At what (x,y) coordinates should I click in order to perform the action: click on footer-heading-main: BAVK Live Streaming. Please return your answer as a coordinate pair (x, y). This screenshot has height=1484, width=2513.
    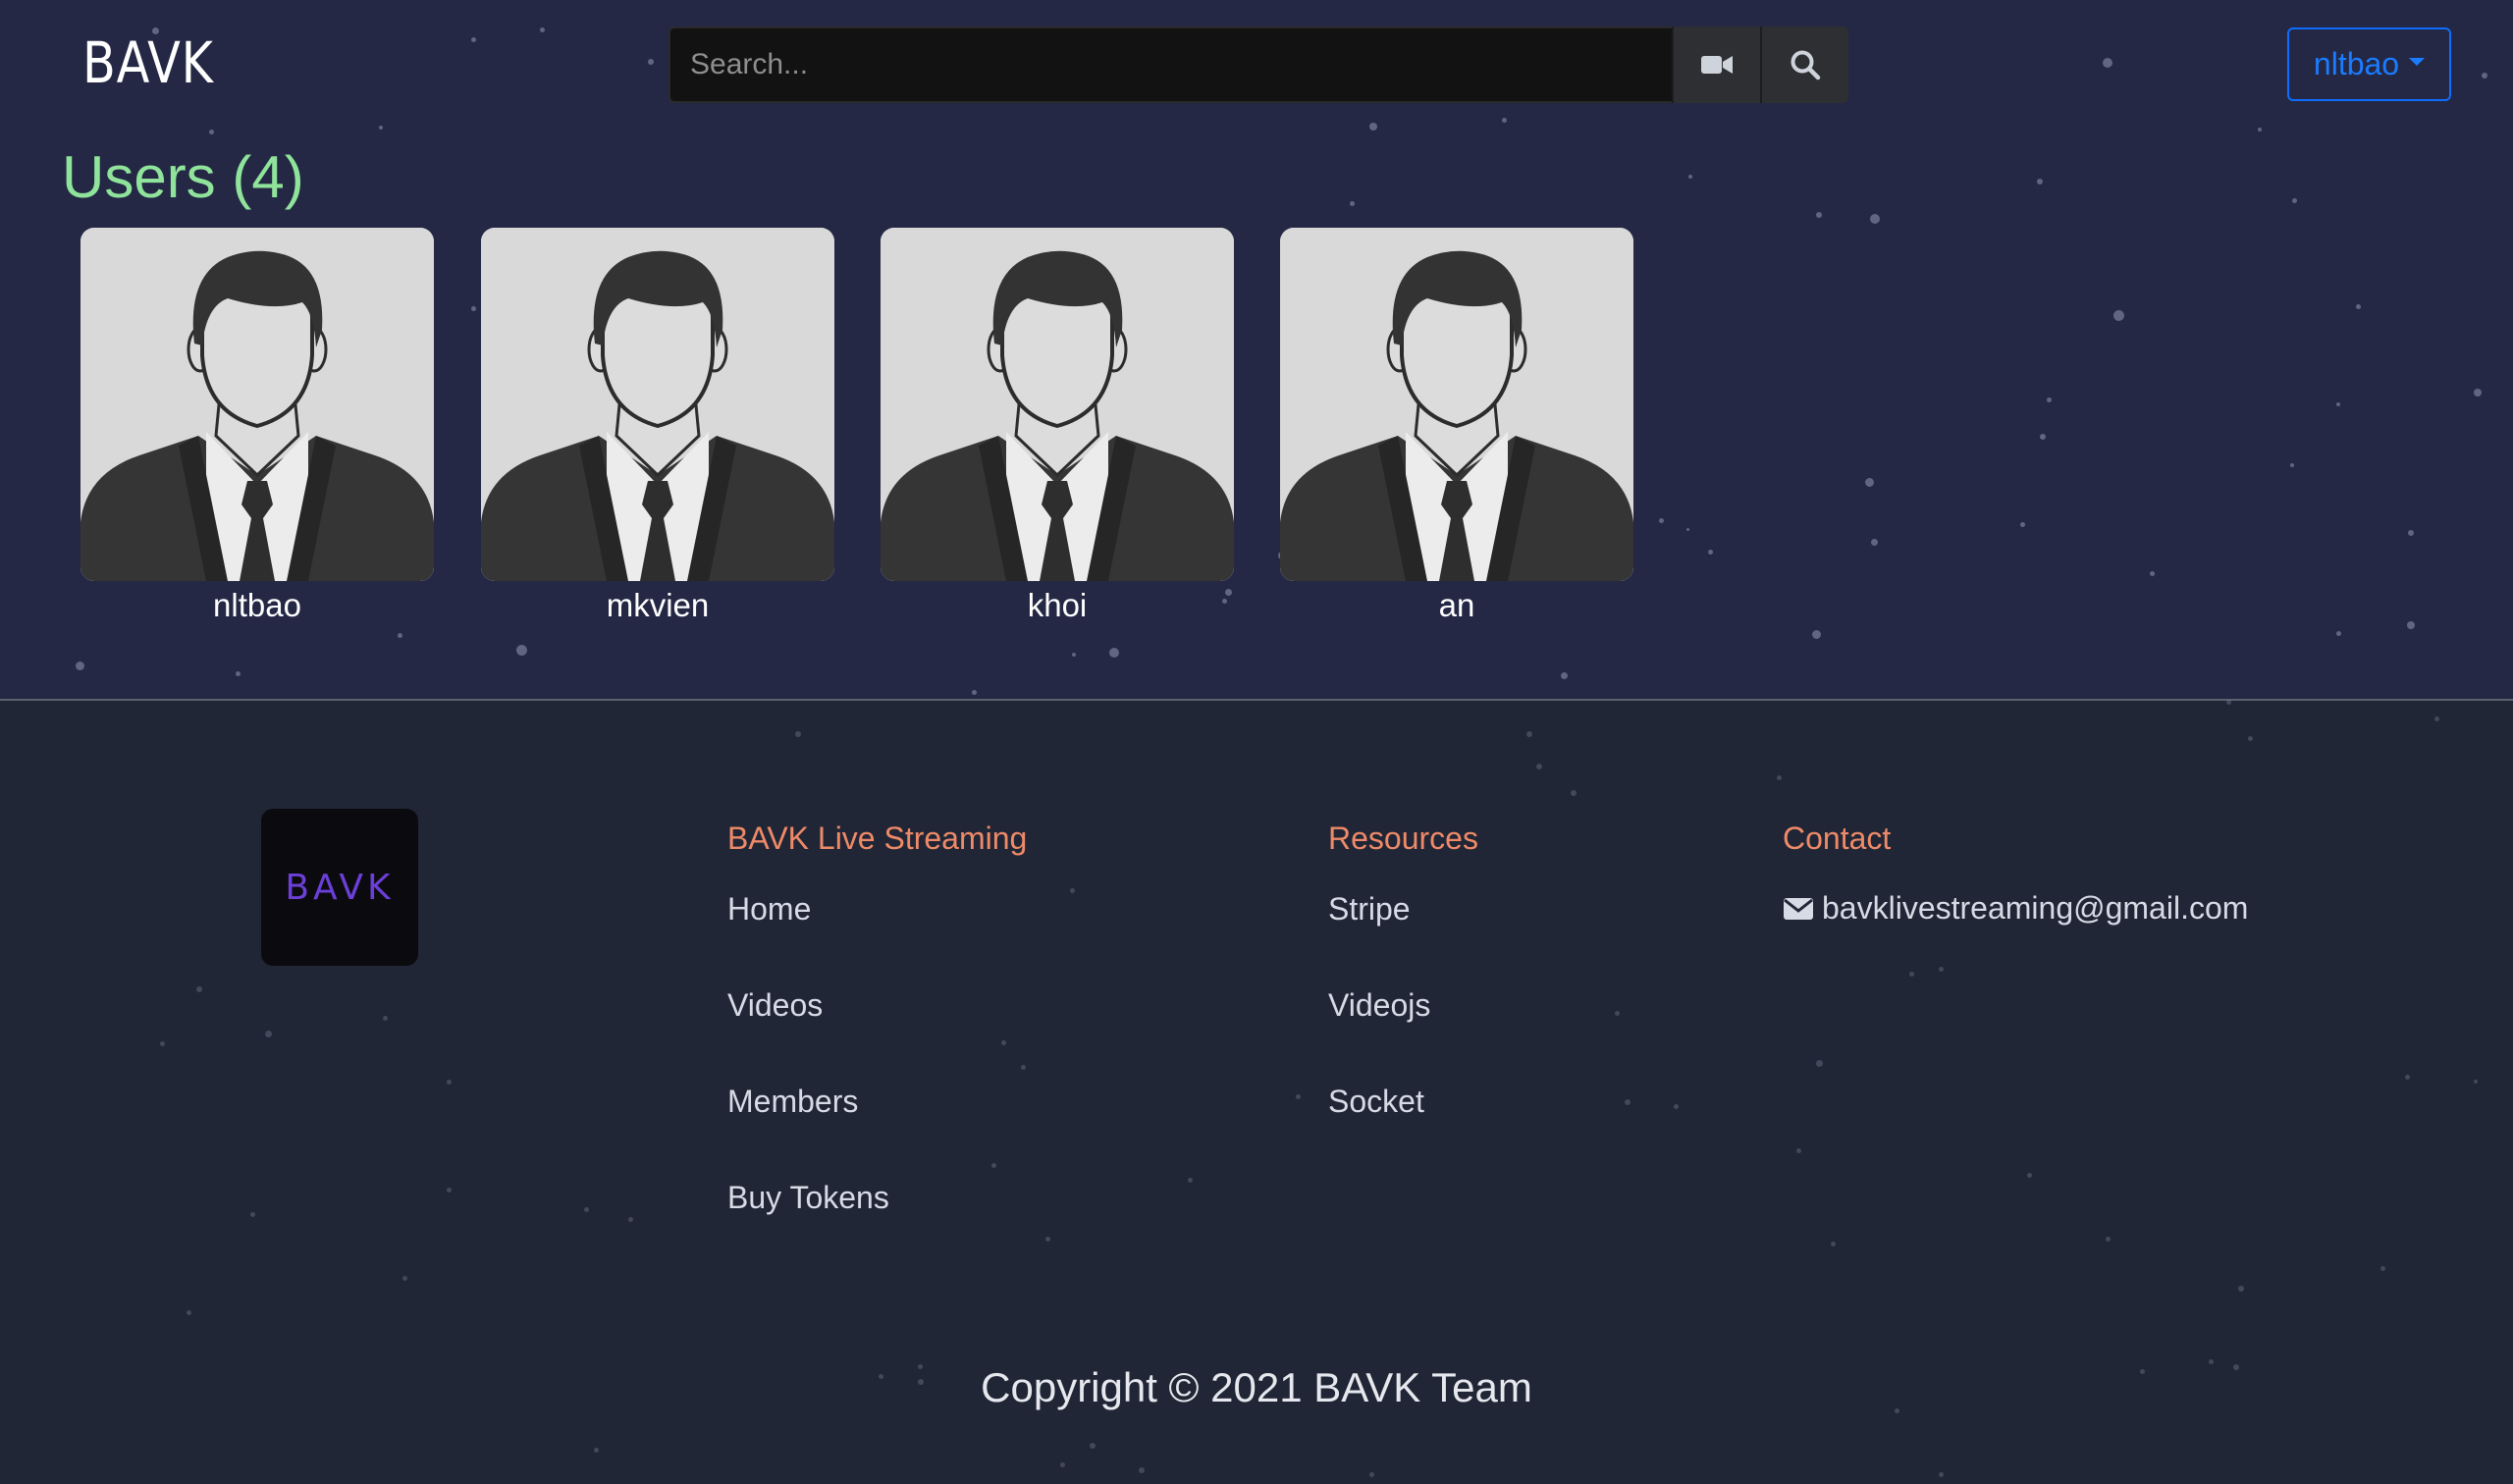
    Looking at the image, I should click on (878, 838).